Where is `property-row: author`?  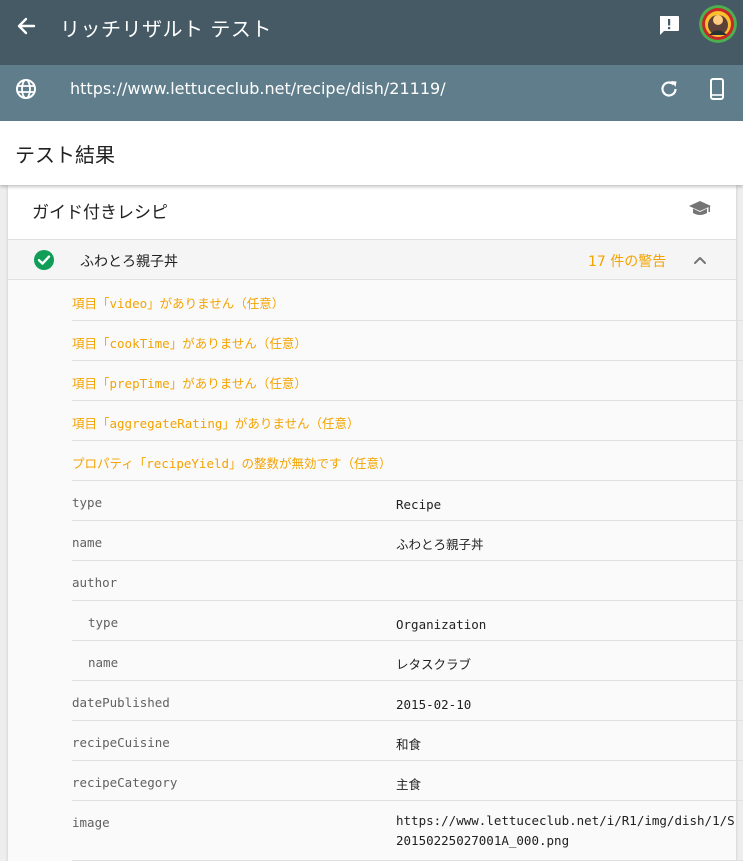 property-row: author is located at coordinates (407, 581).